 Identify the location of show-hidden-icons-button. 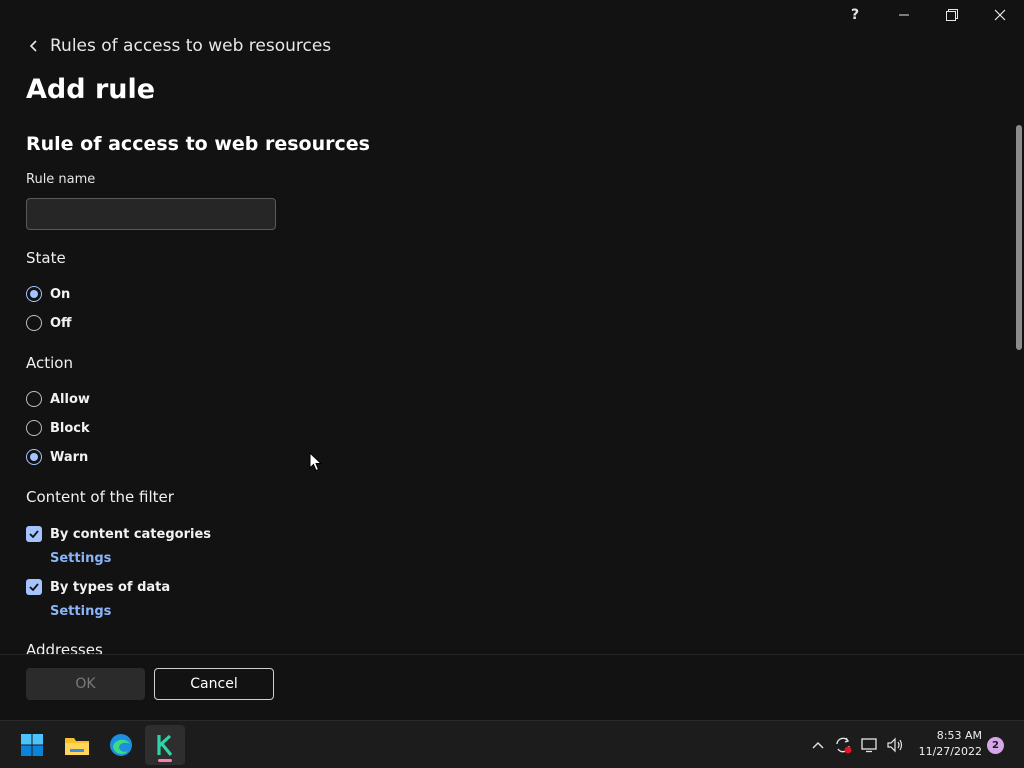
(818, 745).